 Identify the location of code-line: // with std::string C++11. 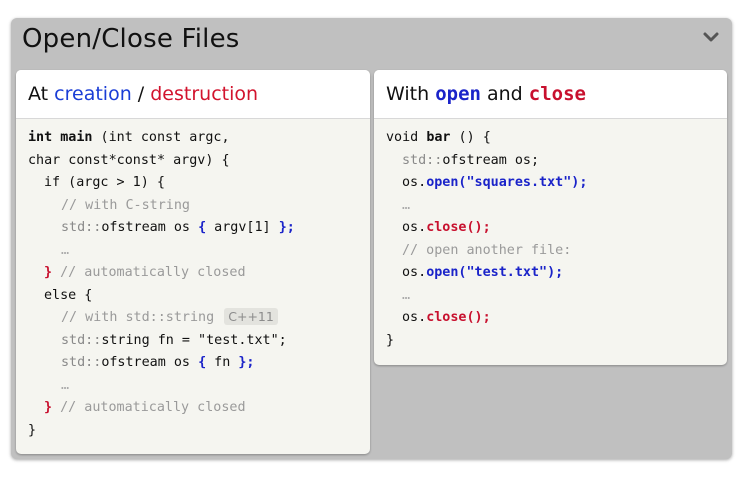
(199, 318).